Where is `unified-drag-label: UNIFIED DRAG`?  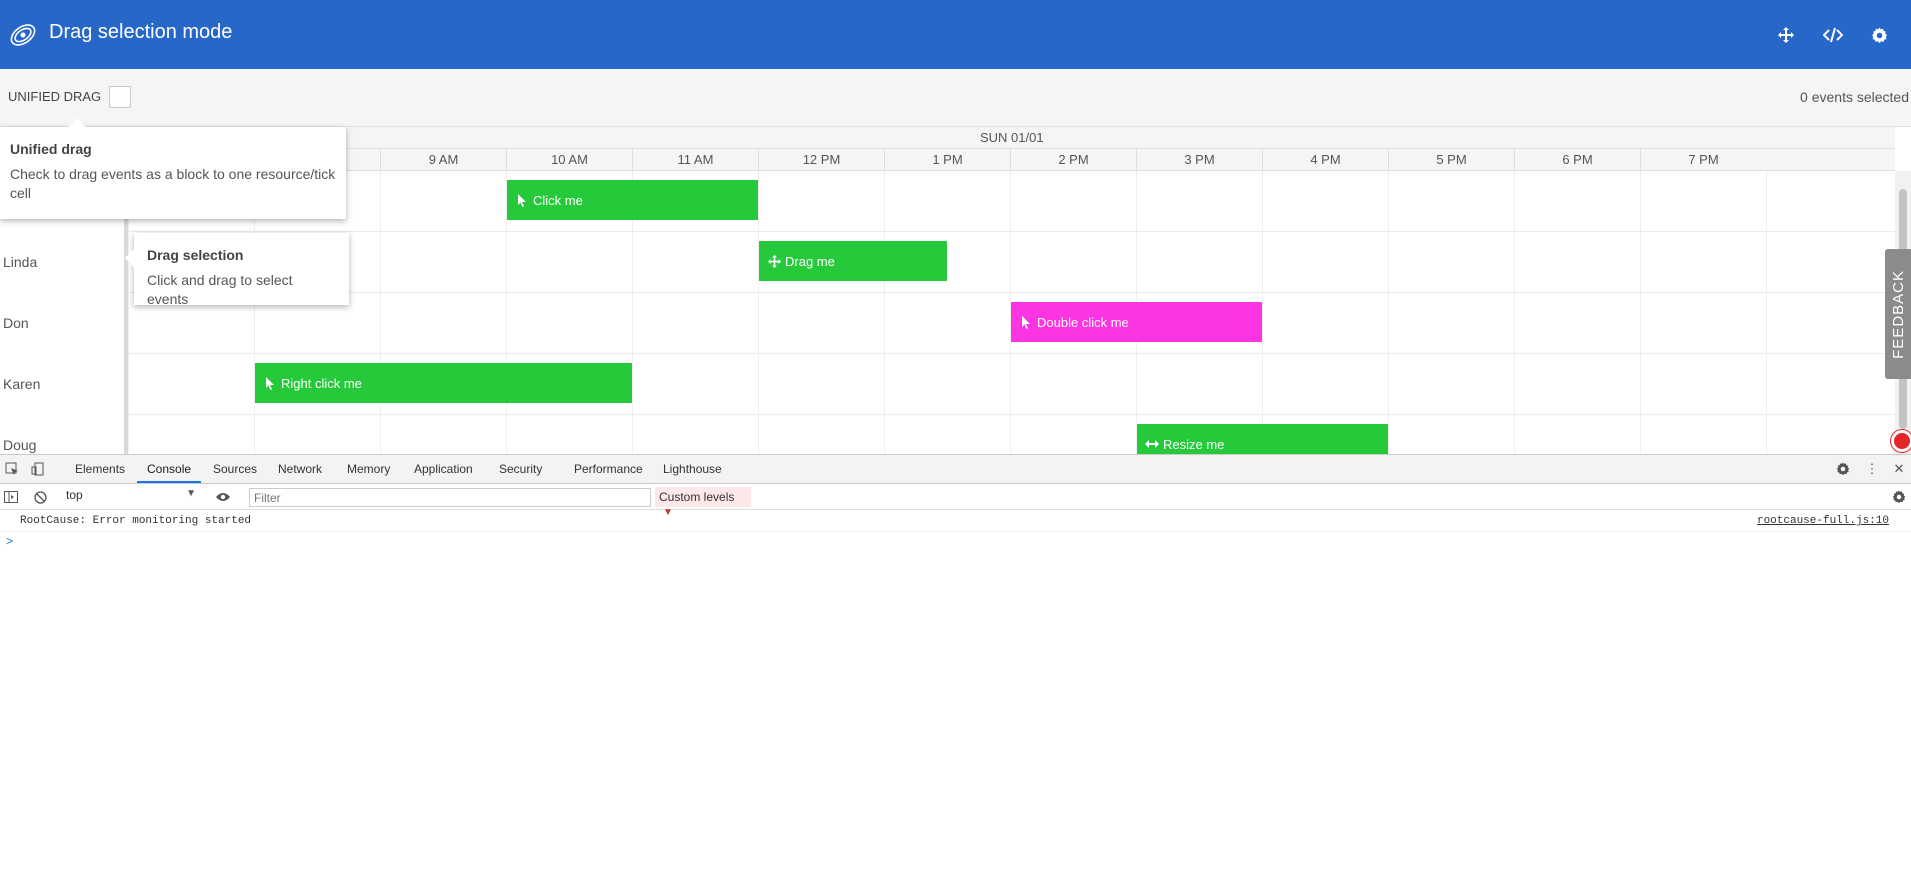
unified-drag-label: UNIFIED DRAG is located at coordinates (55, 96).